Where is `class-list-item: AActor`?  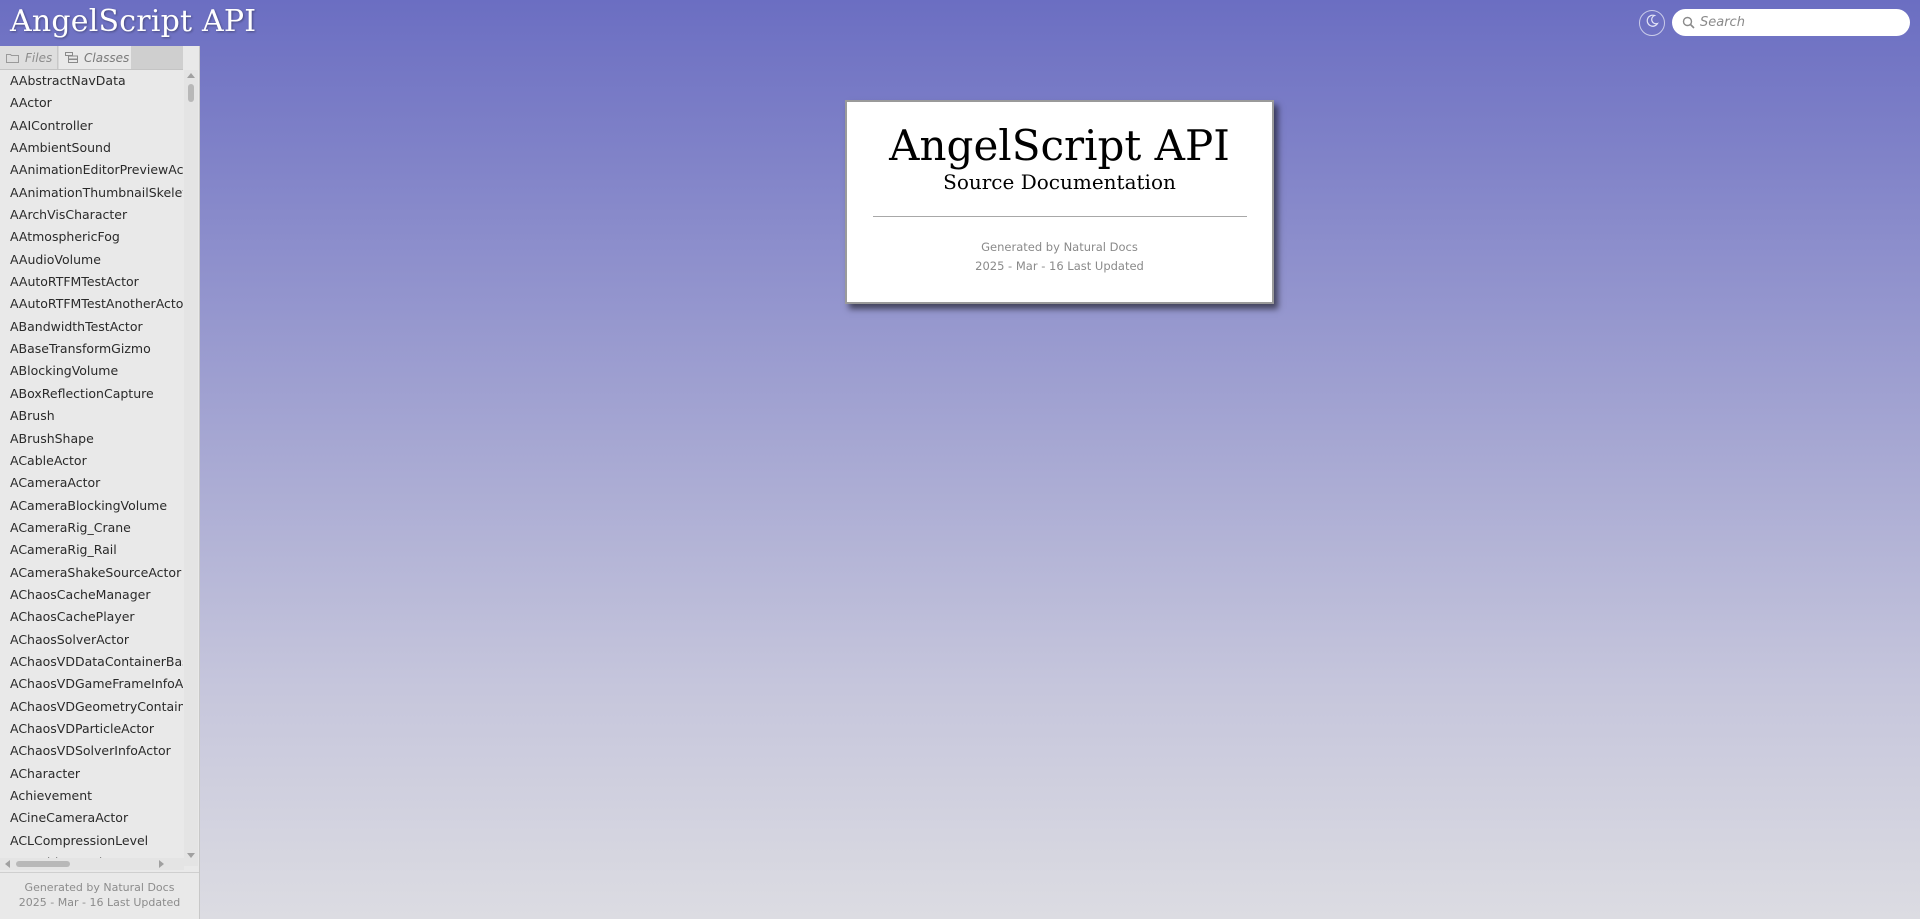
class-list-item: AActor is located at coordinates (91, 103).